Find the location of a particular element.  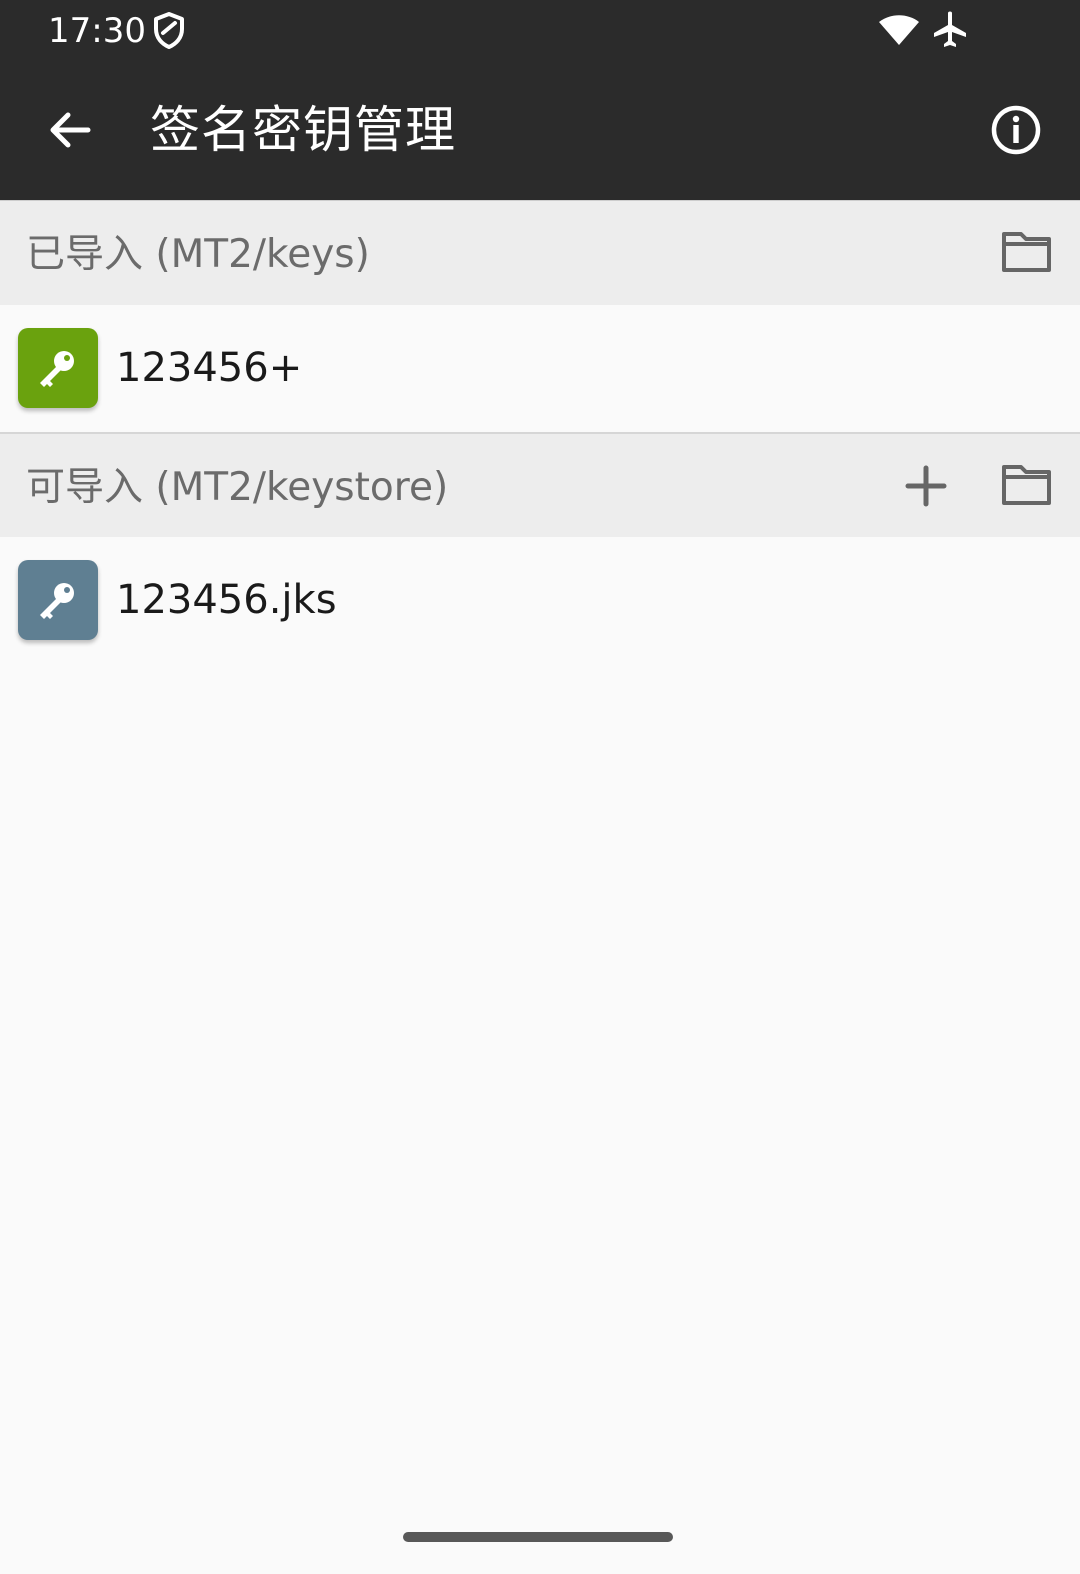

airplane-mode-icon is located at coordinates (950, 30).